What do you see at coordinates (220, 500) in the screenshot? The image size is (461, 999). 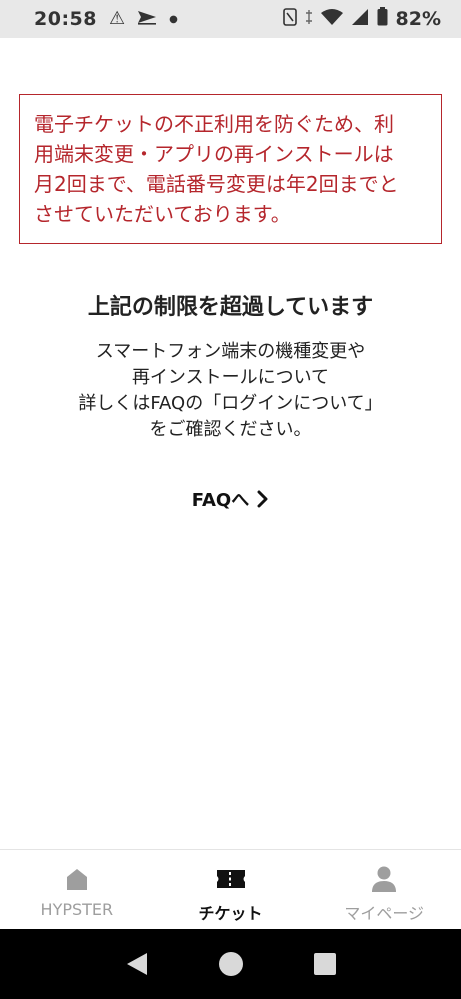 I see `faq-link-label: FAQへ` at bounding box center [220, 500].